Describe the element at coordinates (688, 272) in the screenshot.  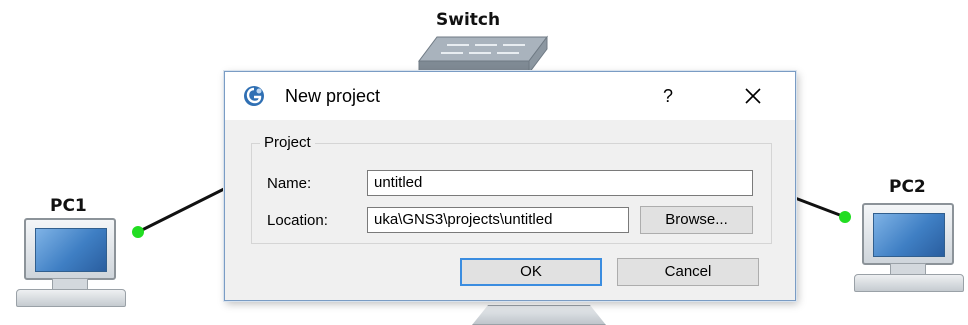
I see `cancel-button: Cancel` at that location.